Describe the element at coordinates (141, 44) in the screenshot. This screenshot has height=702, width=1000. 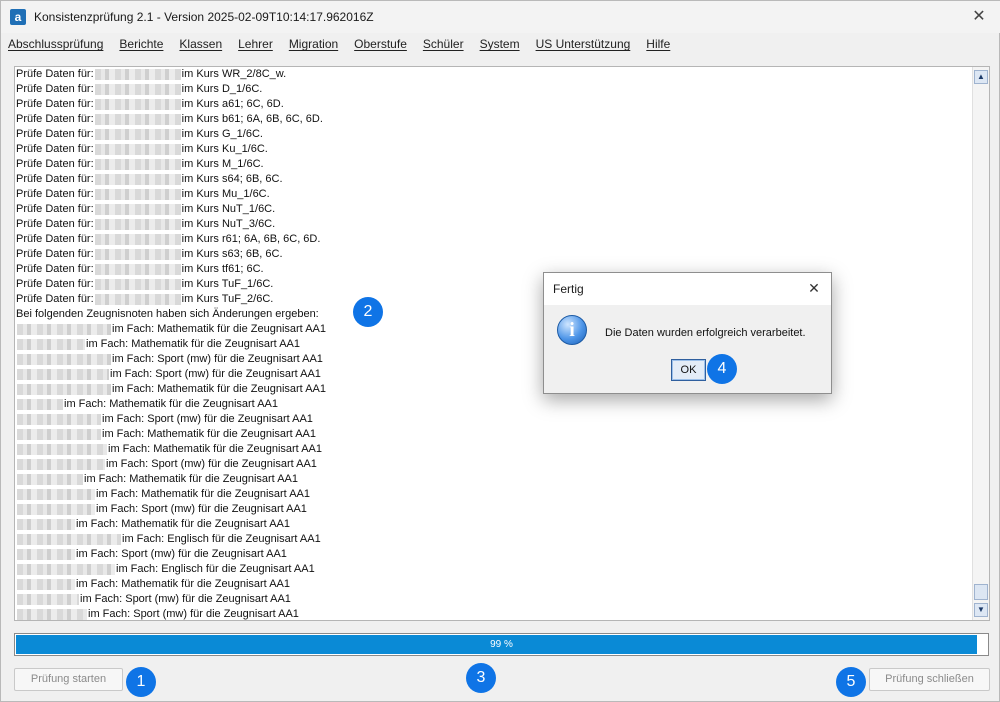
I see `menu-berichte: Berichte` at that location.